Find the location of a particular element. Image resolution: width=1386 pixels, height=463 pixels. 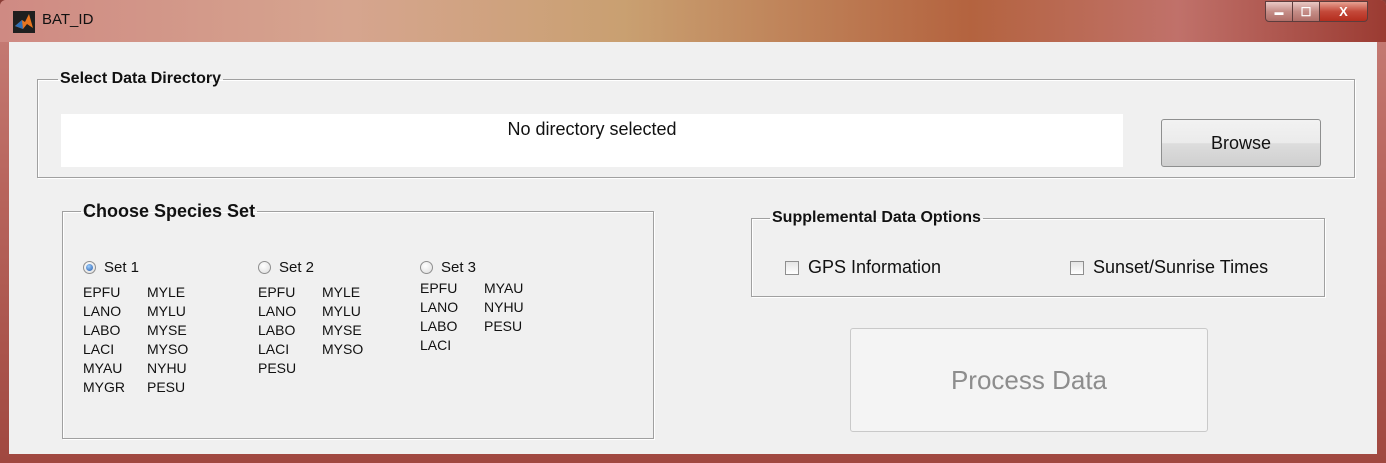

title-bar: BAT_ID ▬ ☐ X is located at coordinates (693, 21).